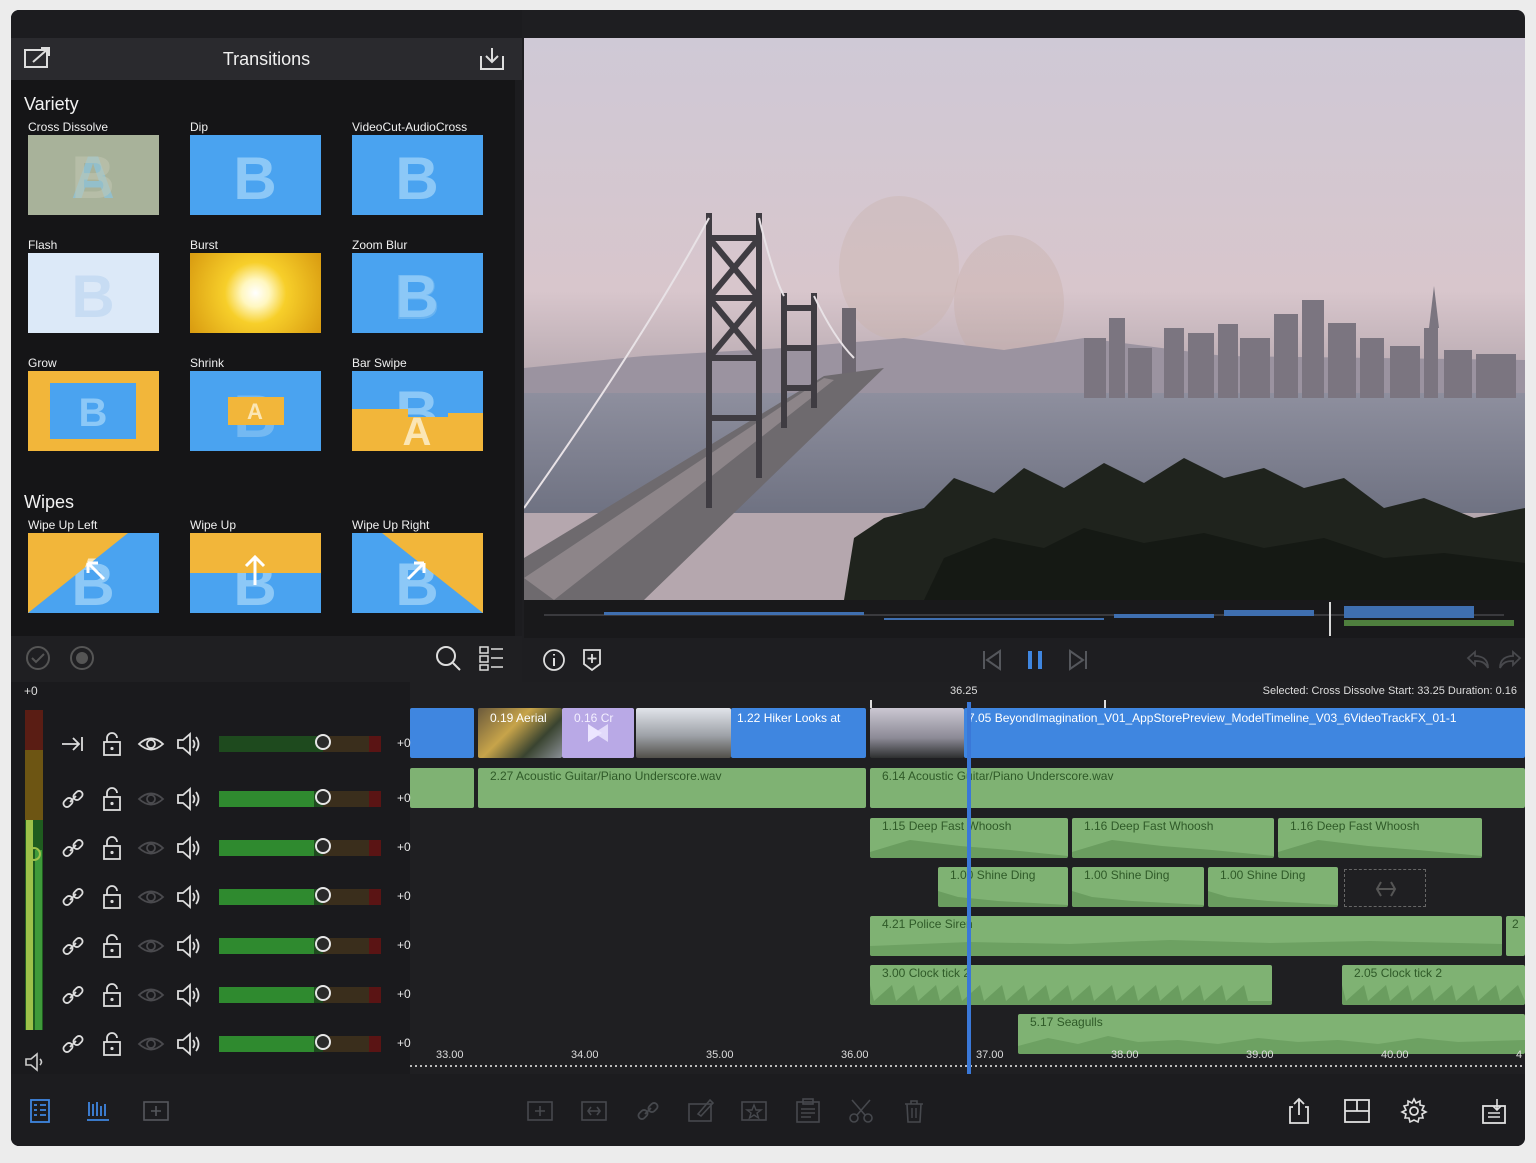 This screenshot has width=1536, height=1163. I want to click on audio-clip-shine-ding-3: 1.00 Shine Ding, so click(1273, 887).